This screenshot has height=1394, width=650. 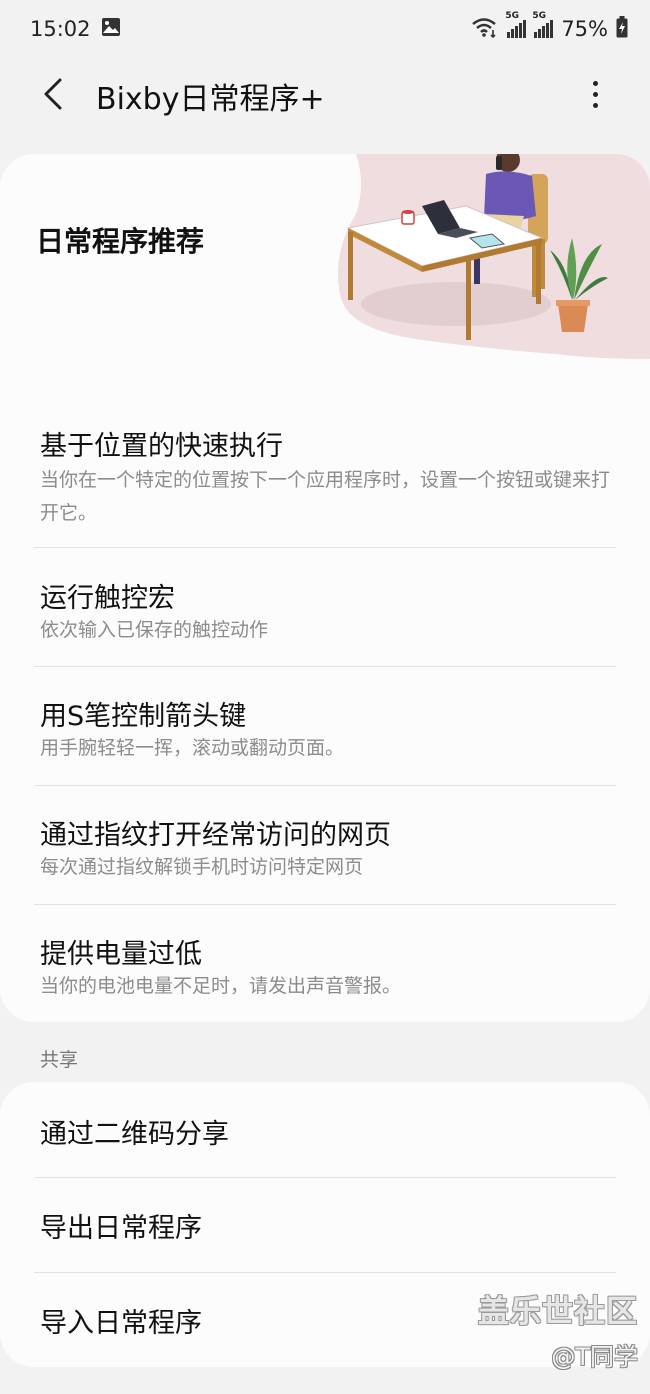 What do you see at coordinates (107, 598) in the screenshot?
I see `routine-title: 运行触控宏` at bounding box center [107, 598].